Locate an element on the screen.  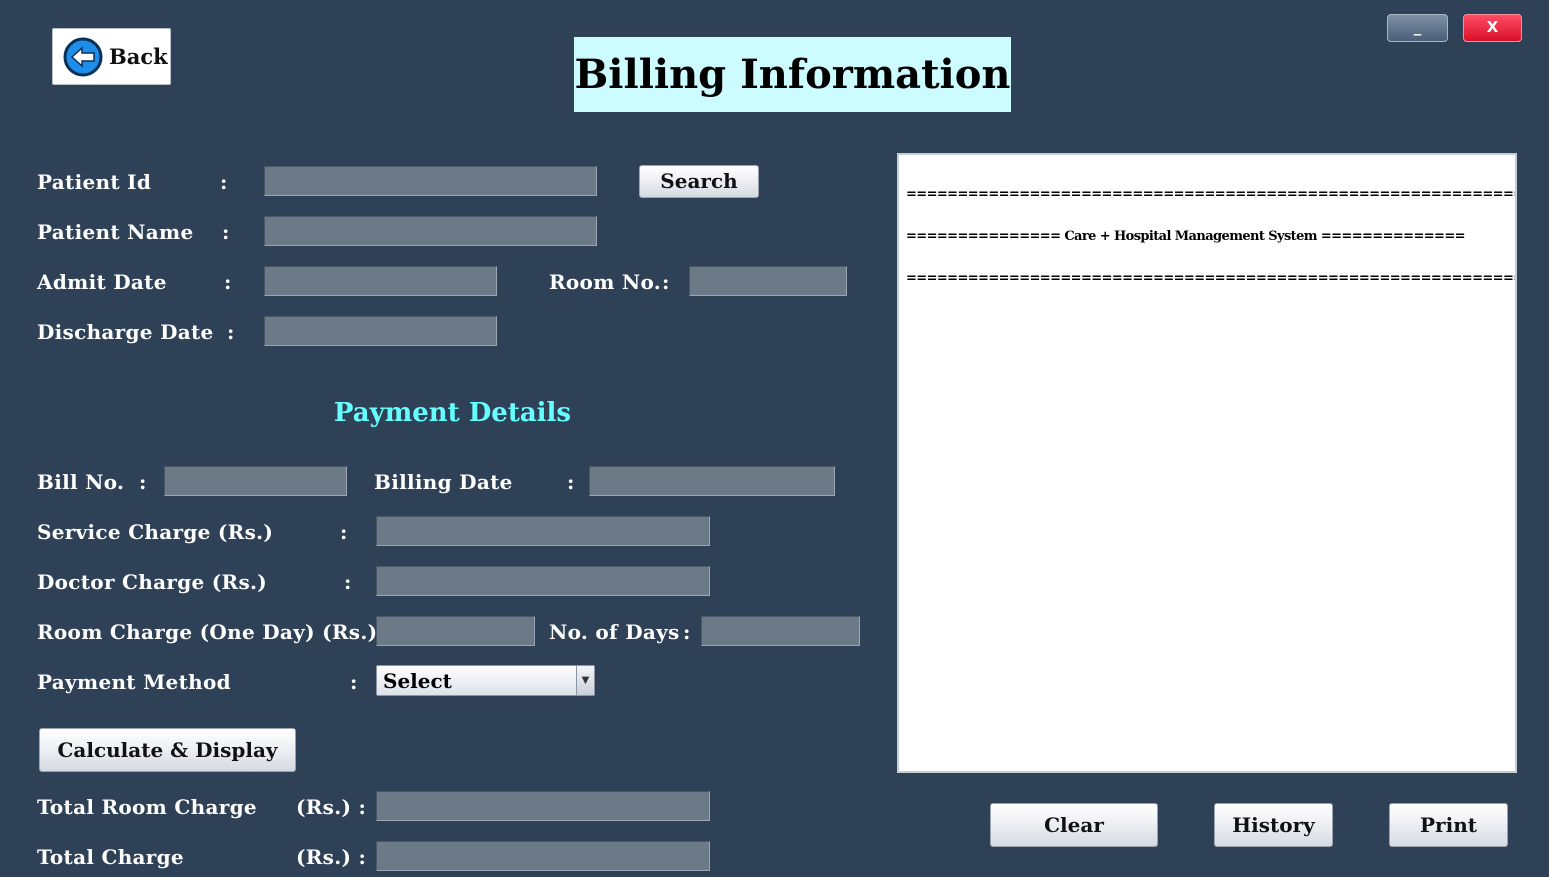
billing-date-input is located at coordinates (712, 481).